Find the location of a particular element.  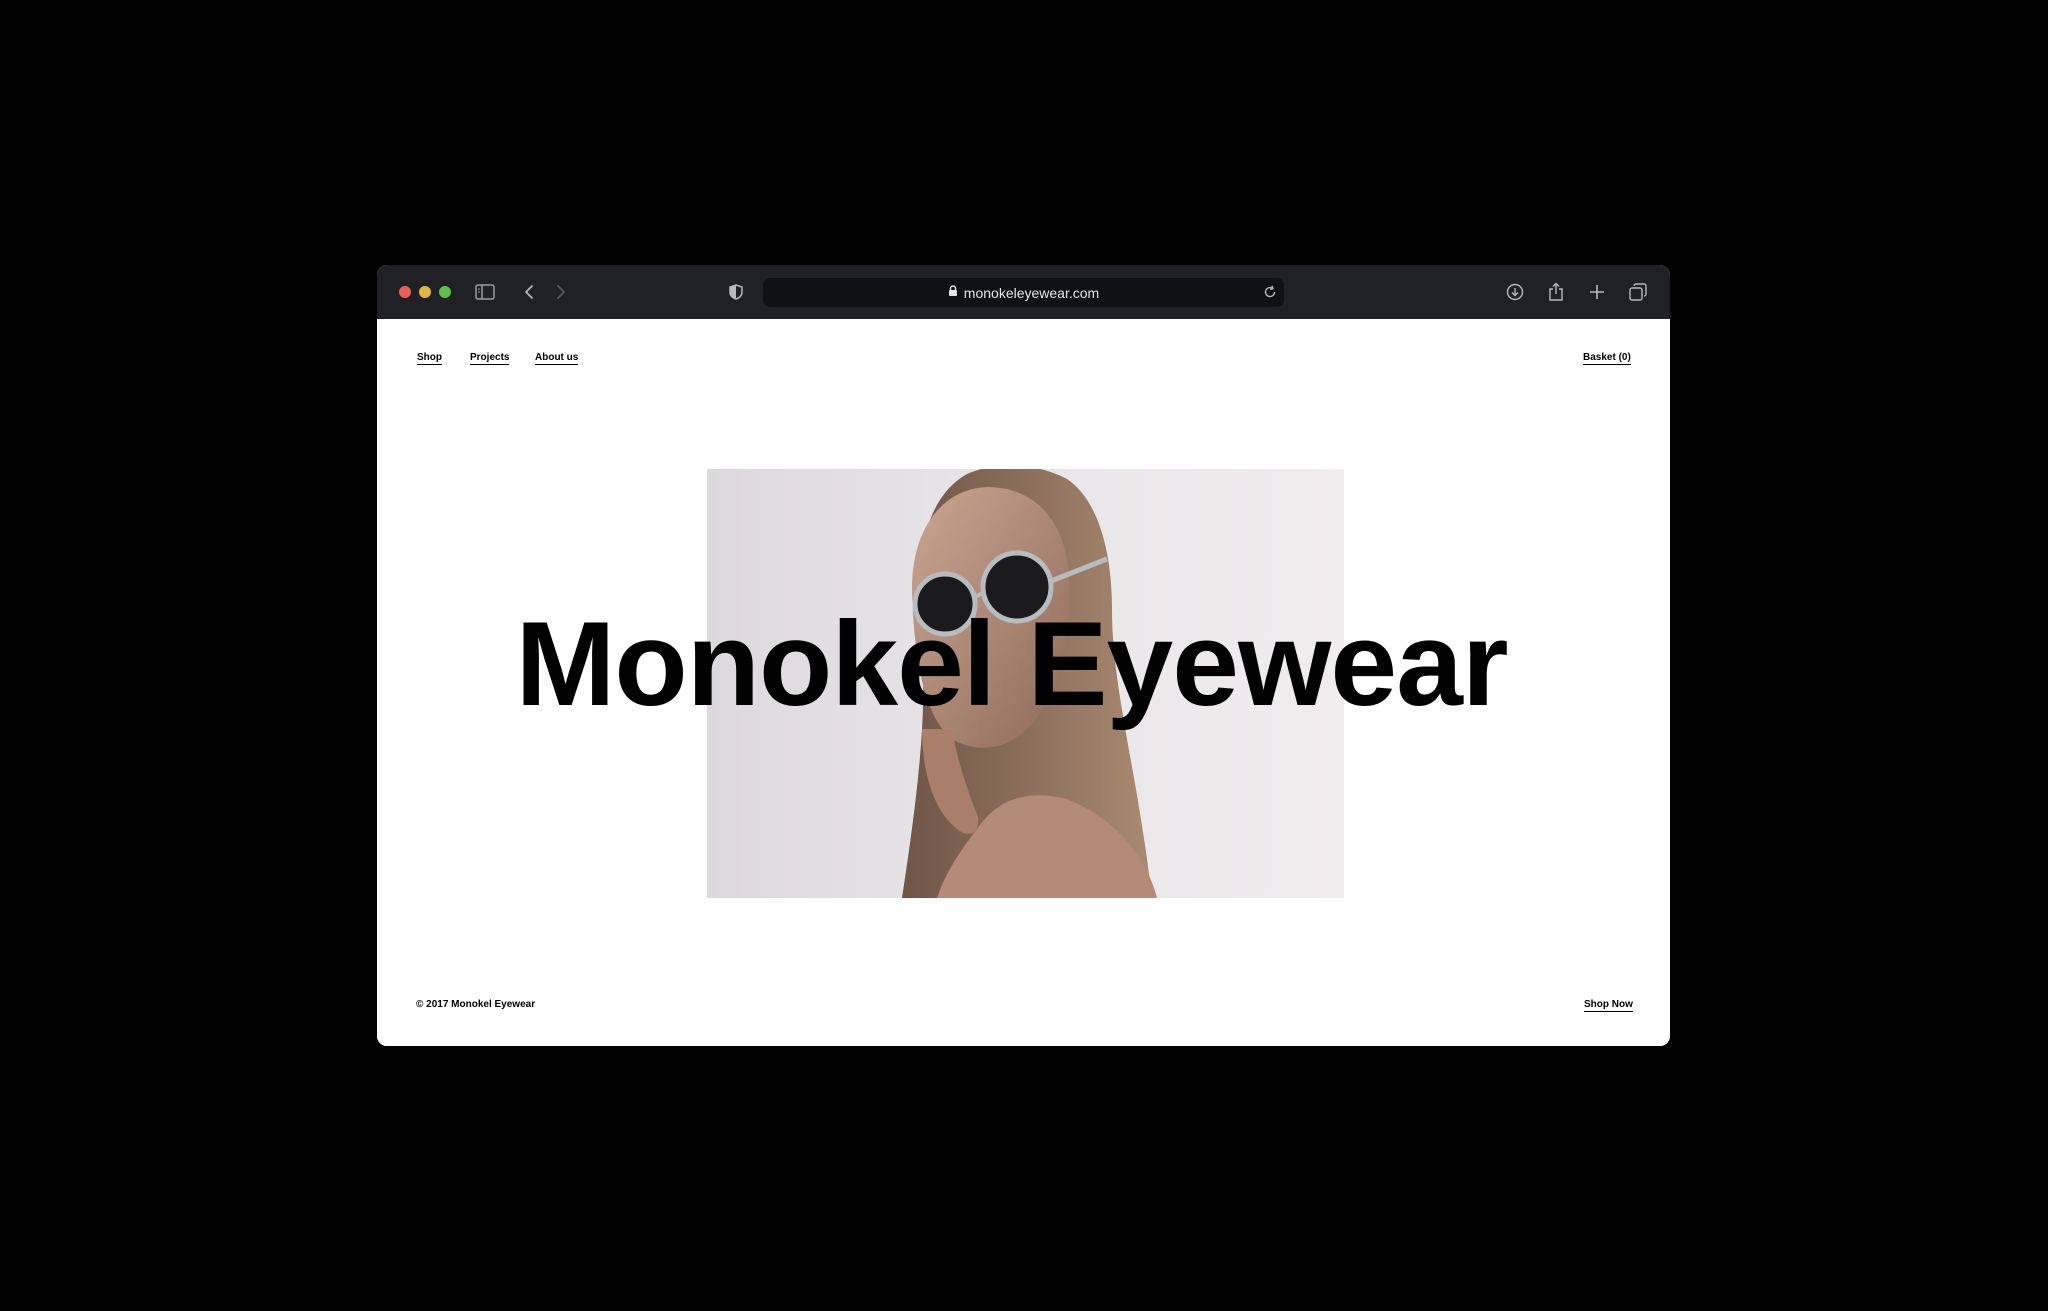

address-bar: monokeleyewear.com is located at coordinates (1023, 292).